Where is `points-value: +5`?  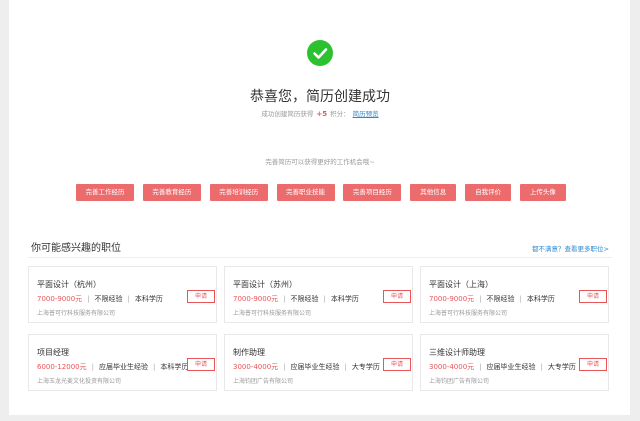 points-value: +5 is located at coordinates (322, 114).